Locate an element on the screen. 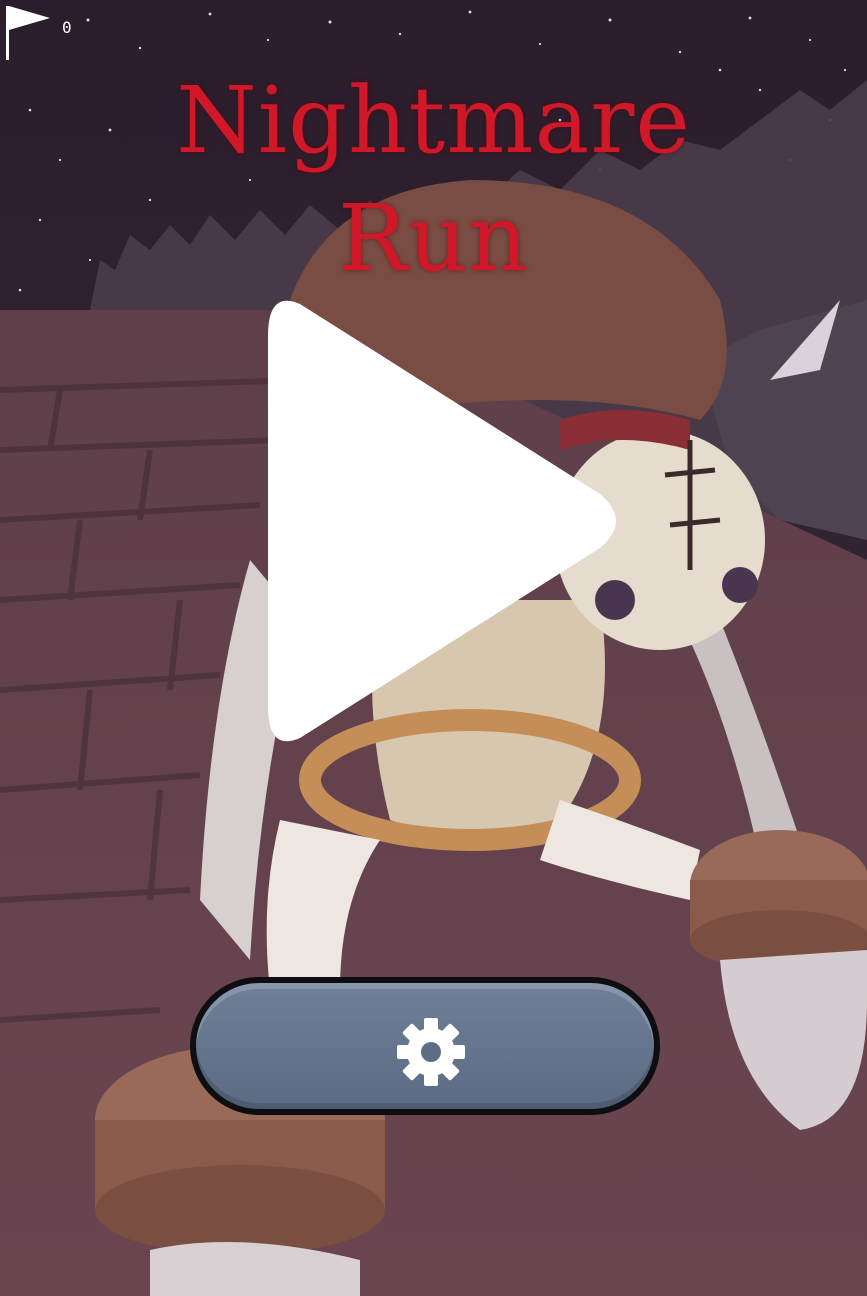  play-button is located at coordinates (440, 521).